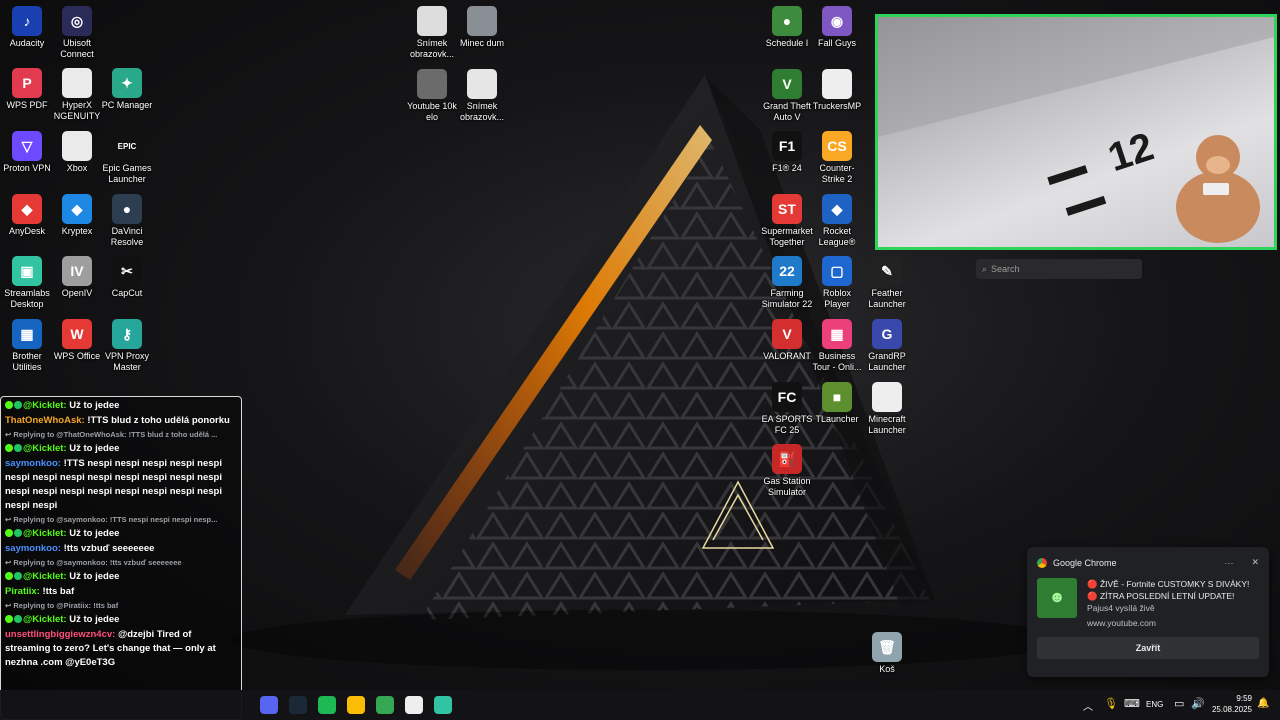 This screenshot has height=720, width=1280. What do you see at coordinates (836, 298) in the screenshot?
I see `desktop-icon-label: Roblox Player` at bounding box center [836, 298].